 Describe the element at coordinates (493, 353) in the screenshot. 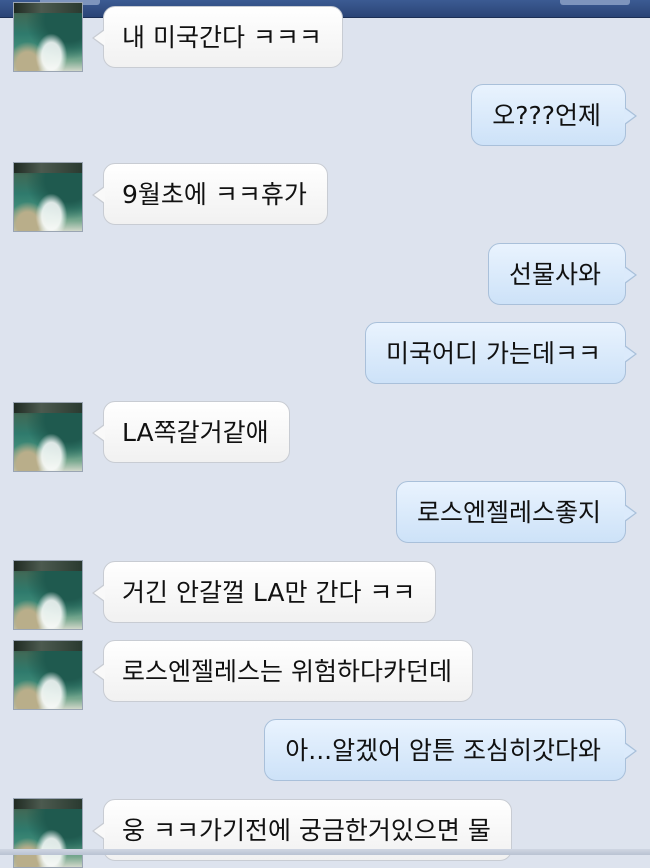

I see `message-text: 미국어디 가는데ㅋㅋ` at that location.